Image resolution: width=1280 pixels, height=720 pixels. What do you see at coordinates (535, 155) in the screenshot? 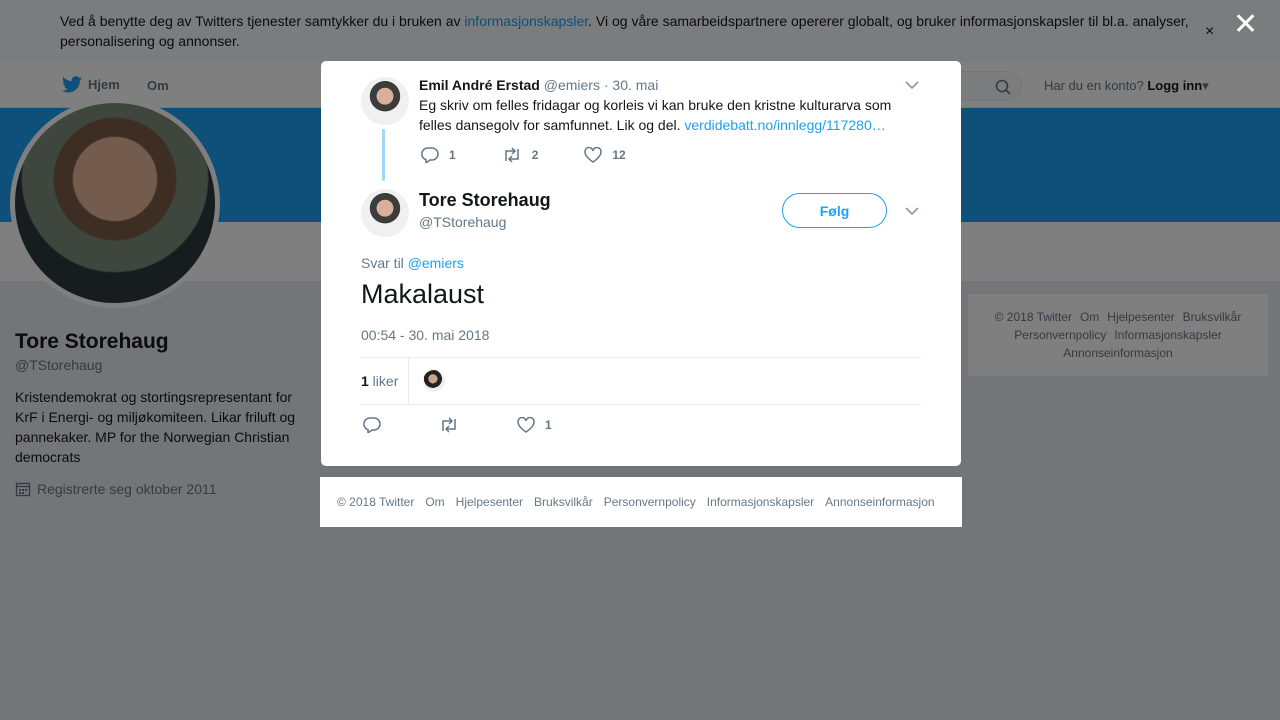
I see `parent-retweet-count: 2` at bounding box center [535, 155].